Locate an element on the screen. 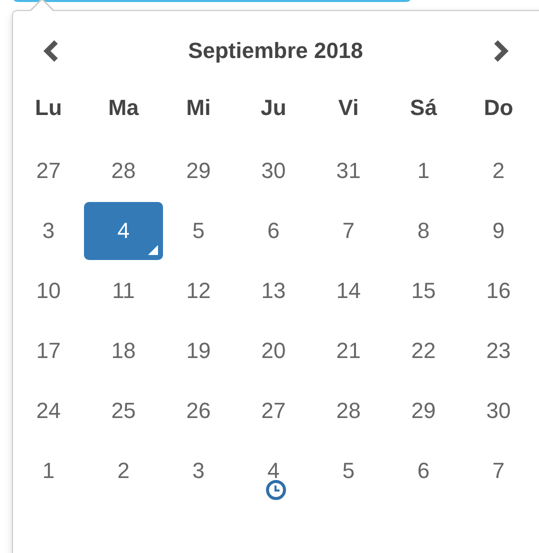  weekday-label: Sá is located at coordinates (423, 108).